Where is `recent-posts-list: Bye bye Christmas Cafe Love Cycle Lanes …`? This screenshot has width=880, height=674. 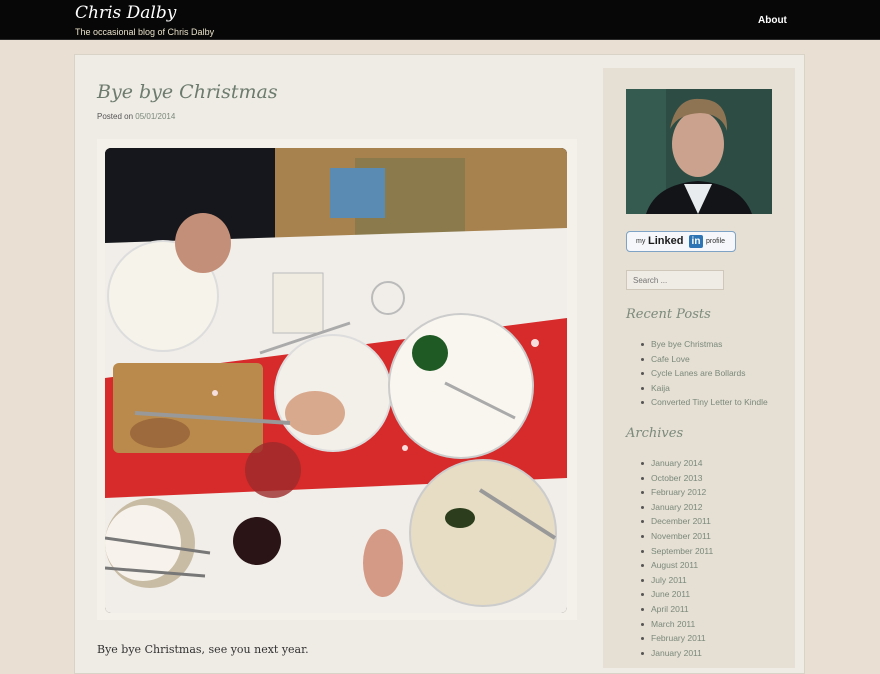
recent-posts-list: Bye bye Christmas Cafe Love Cycle Lanes … is located at coordinates (697, 373).